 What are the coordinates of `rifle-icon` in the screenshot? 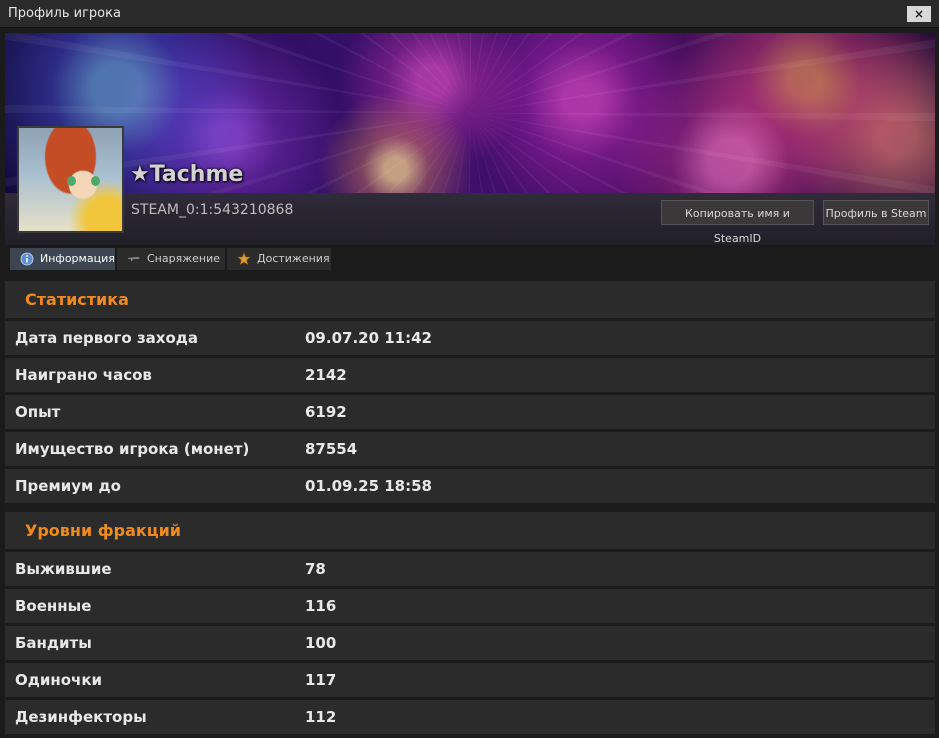 It's located at (134, 259).